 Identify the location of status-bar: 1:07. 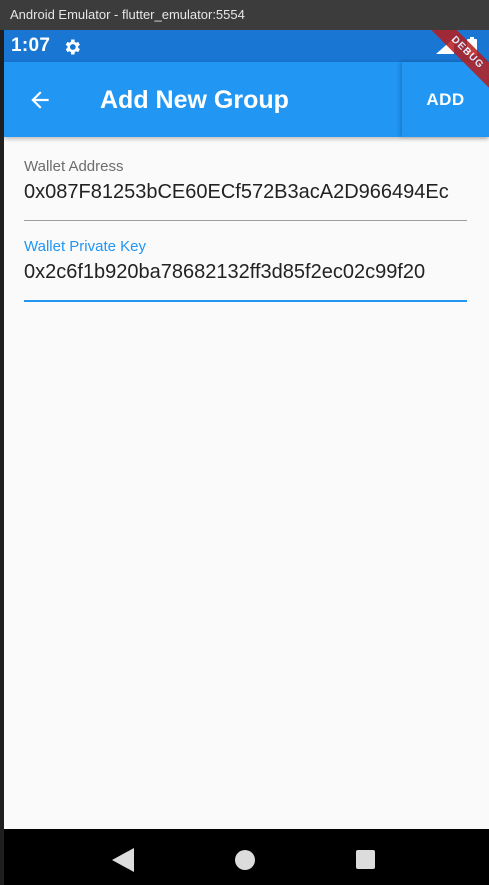
(246, 46).